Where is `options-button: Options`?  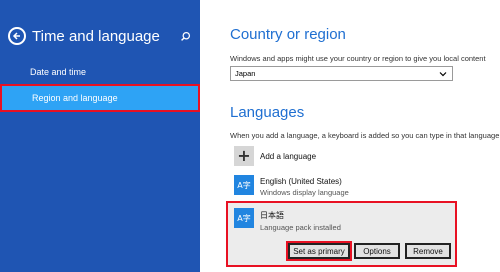 options-button: Options is located at coordinates (377, 251).